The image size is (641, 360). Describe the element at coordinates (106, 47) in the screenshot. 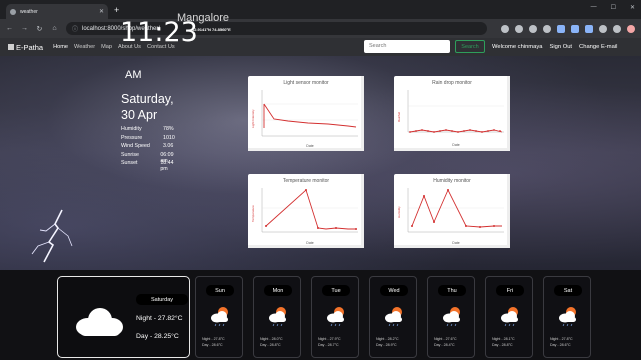

I see `nav-map: Map` at that location.